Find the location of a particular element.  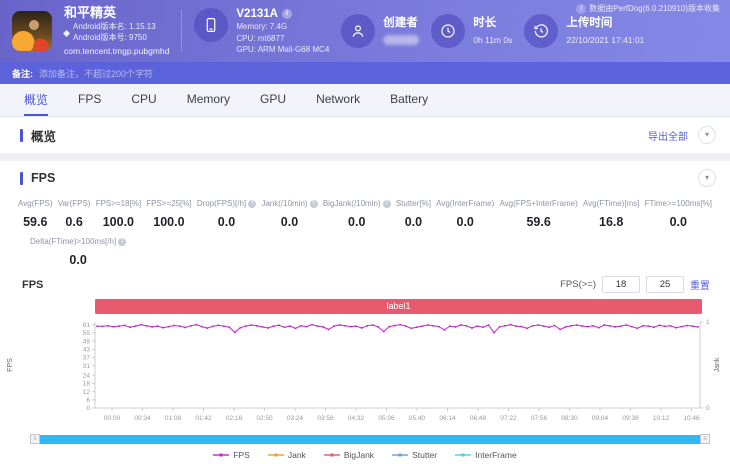

duration-value: 0h 11m 0s is located at coordinates (493, 40).